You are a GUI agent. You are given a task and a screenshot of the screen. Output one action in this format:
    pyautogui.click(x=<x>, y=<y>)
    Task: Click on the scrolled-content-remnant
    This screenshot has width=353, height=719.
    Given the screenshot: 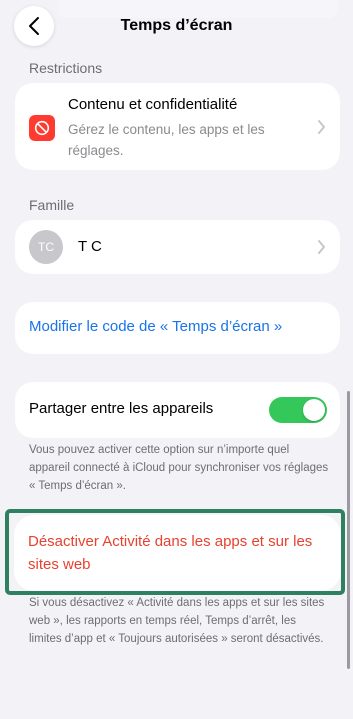 What is the action you would take?
    pyautogui.click(x=198, y=9)
    